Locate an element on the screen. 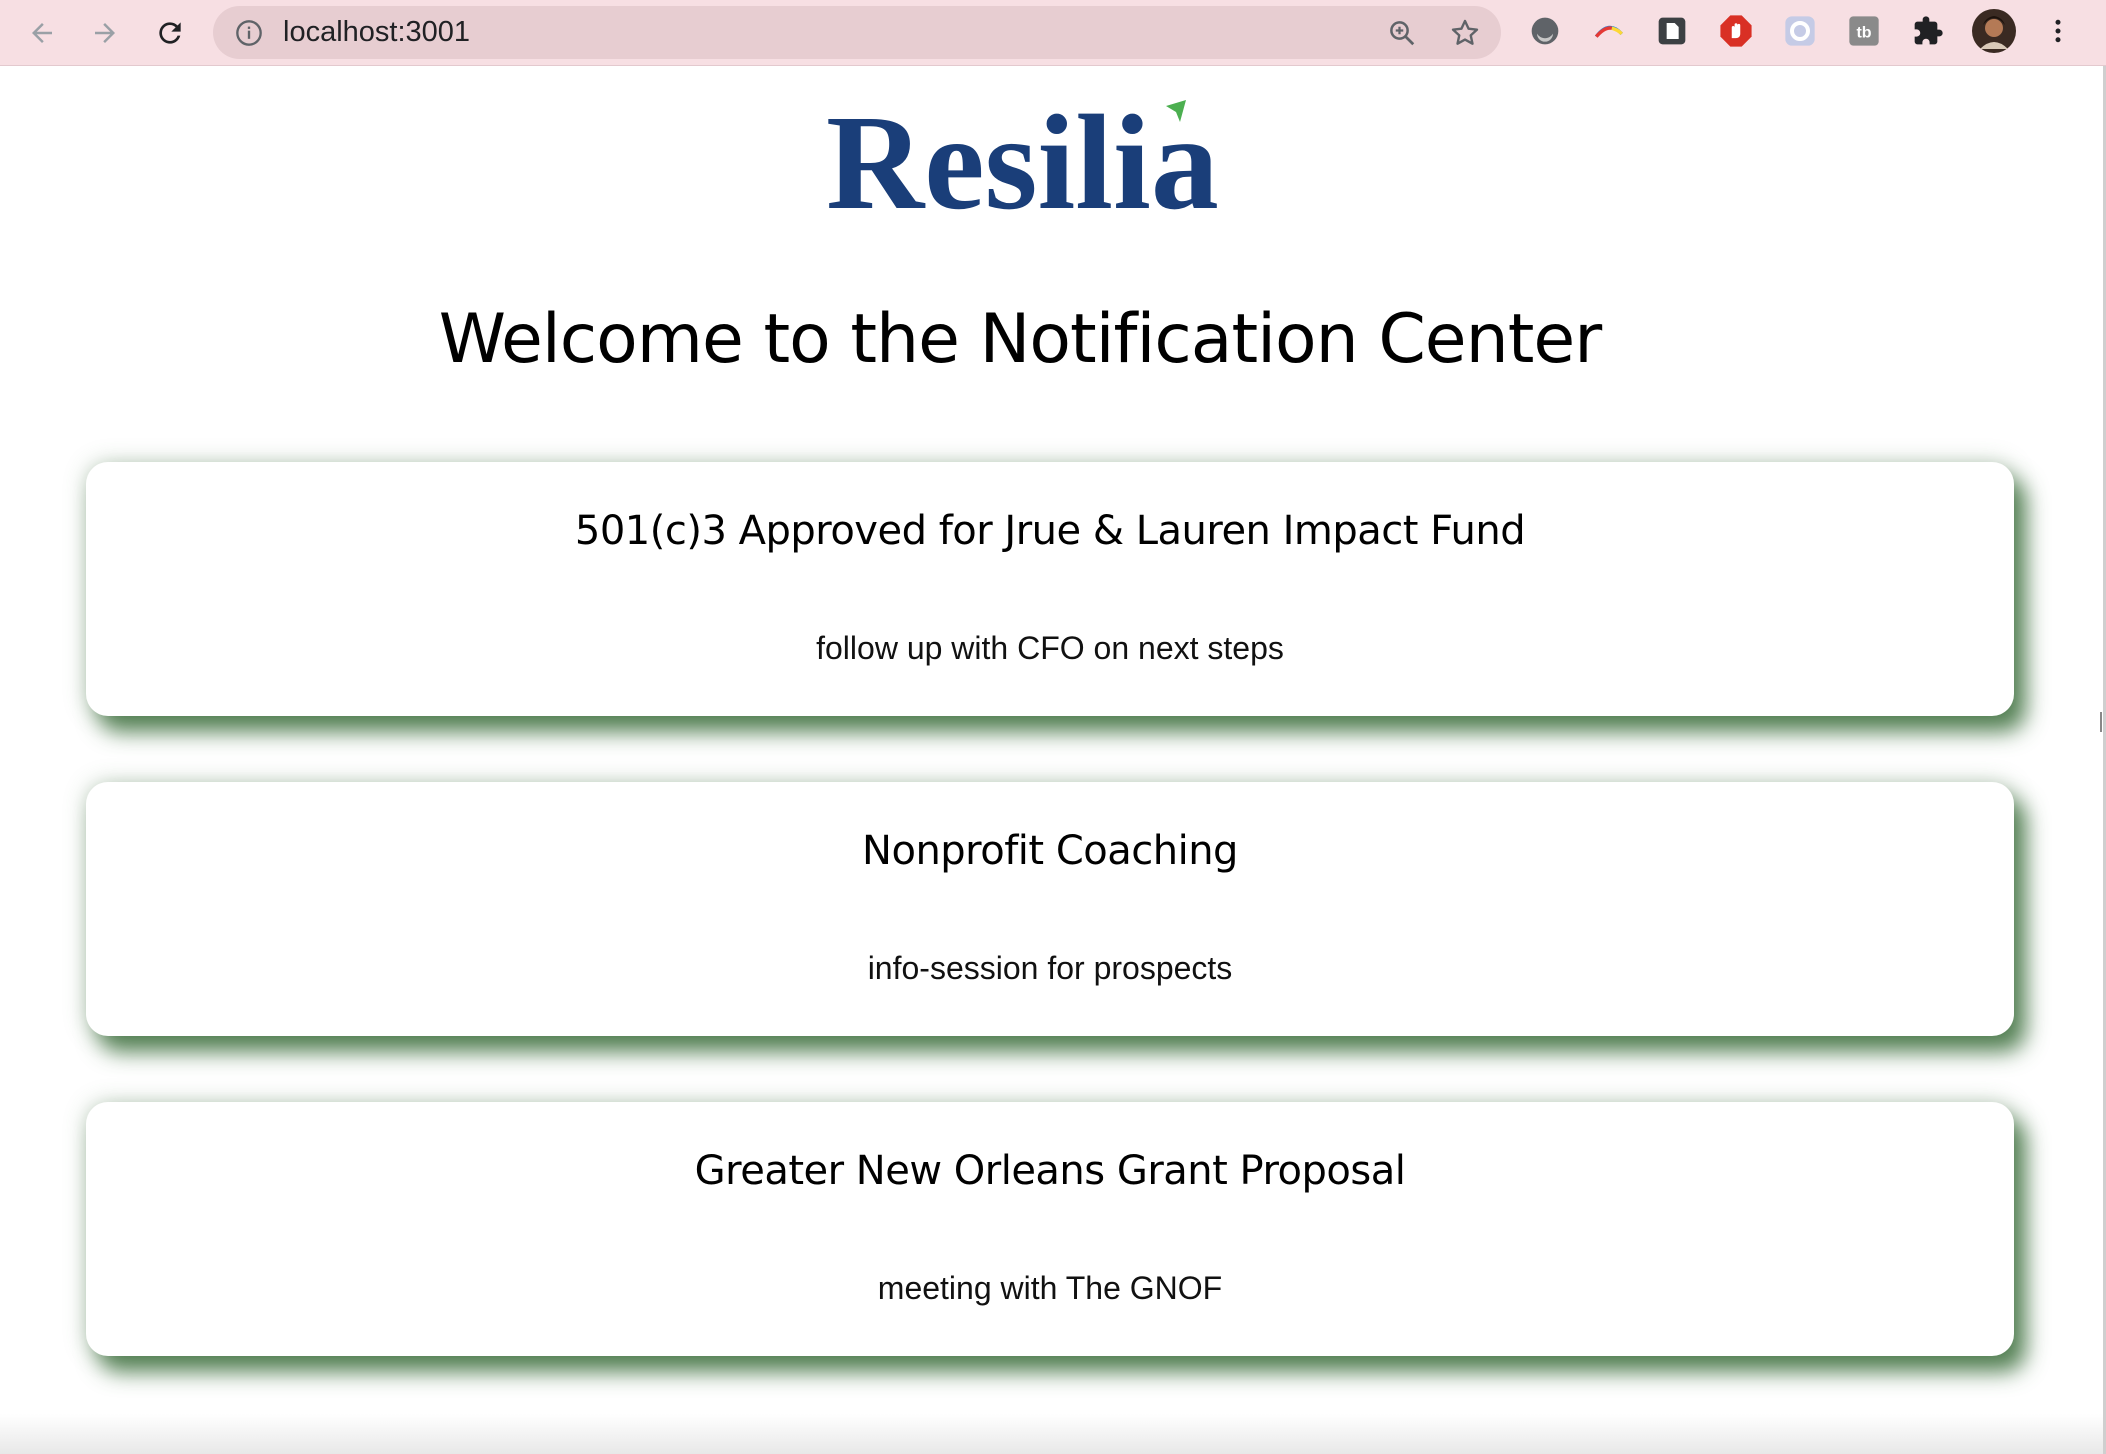 The width and height of the screenshot is (2106, 1454). reload-button is located at coordinates (170, 33).